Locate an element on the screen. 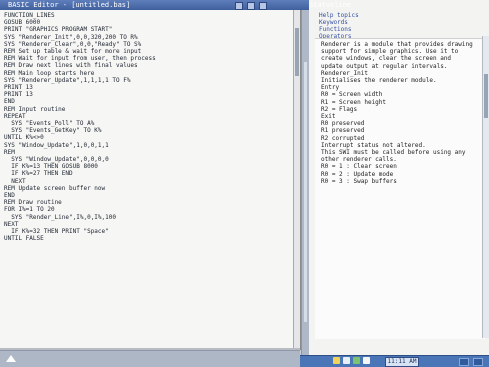 The width and height of the screenshot is (489, 367). splitter-handle is located at coordinates (305, 192).